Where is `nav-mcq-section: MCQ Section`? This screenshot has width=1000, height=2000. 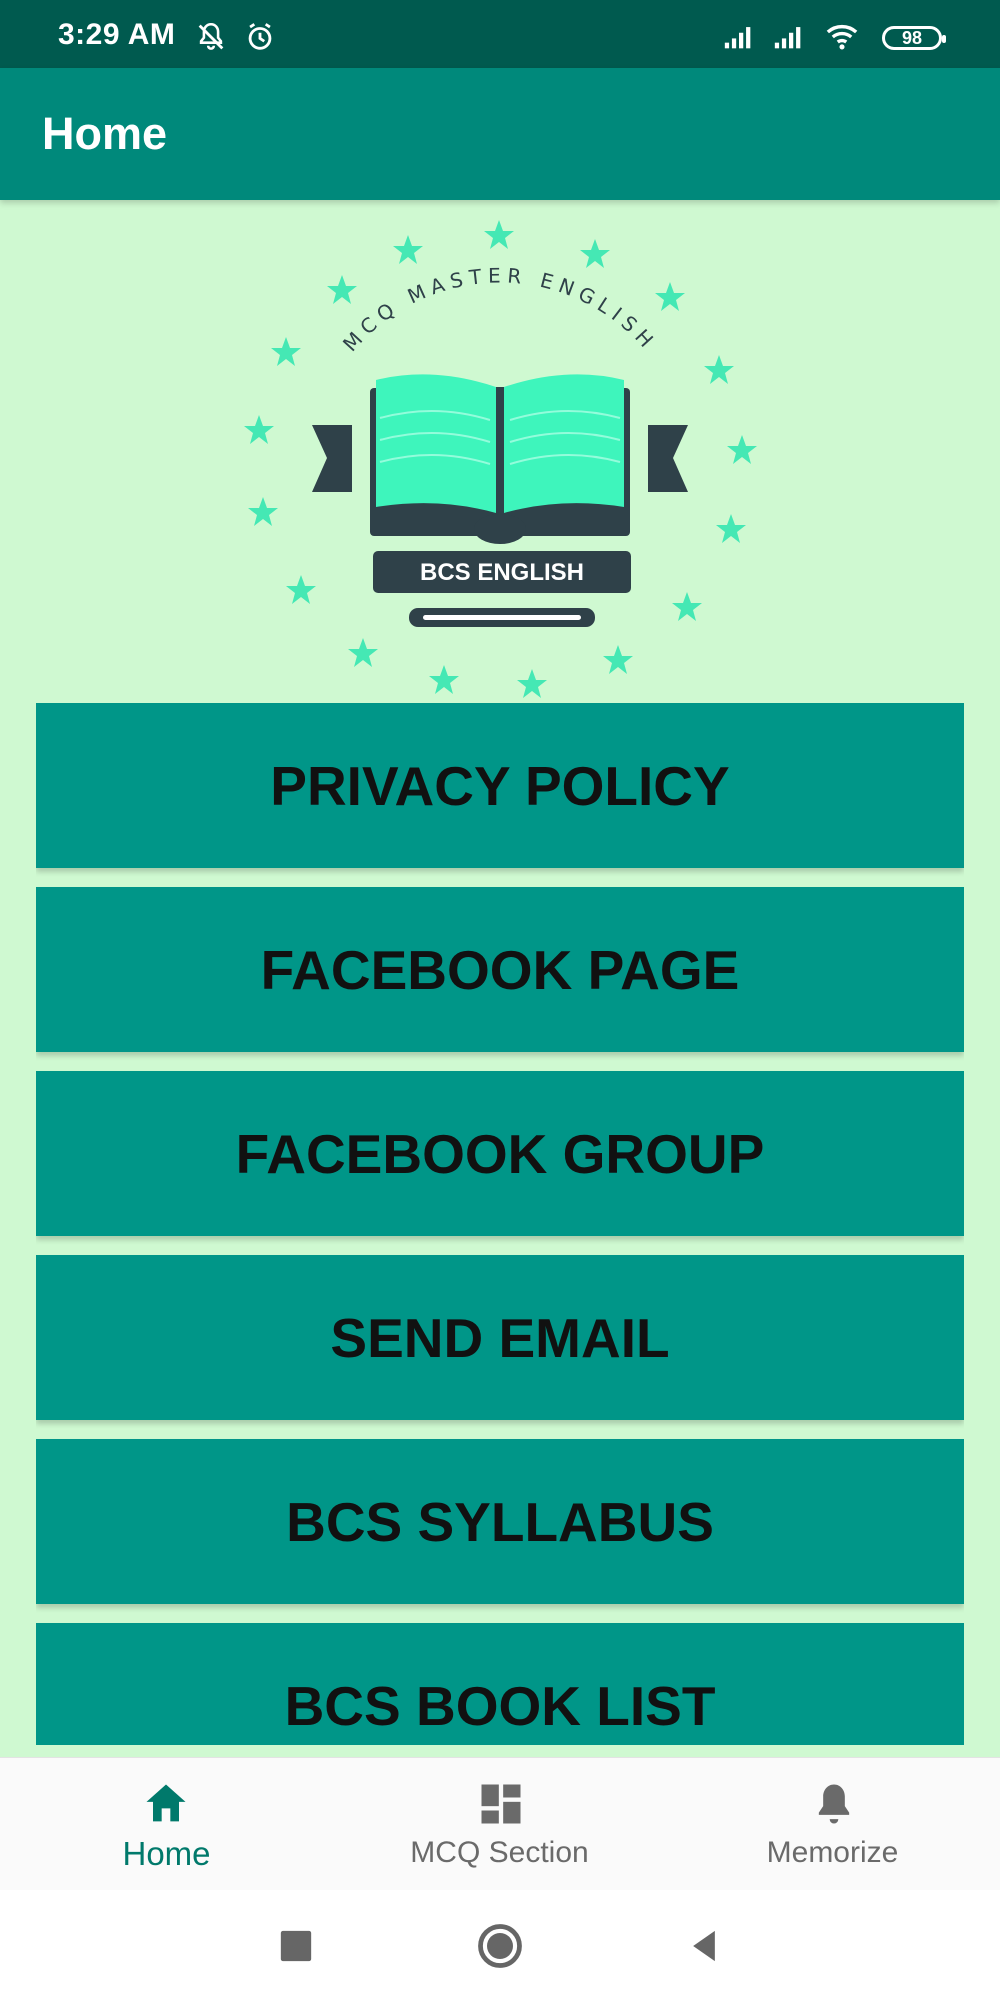 nav-mcq-section: MCQ Section is located at coordinates (499, 1824).